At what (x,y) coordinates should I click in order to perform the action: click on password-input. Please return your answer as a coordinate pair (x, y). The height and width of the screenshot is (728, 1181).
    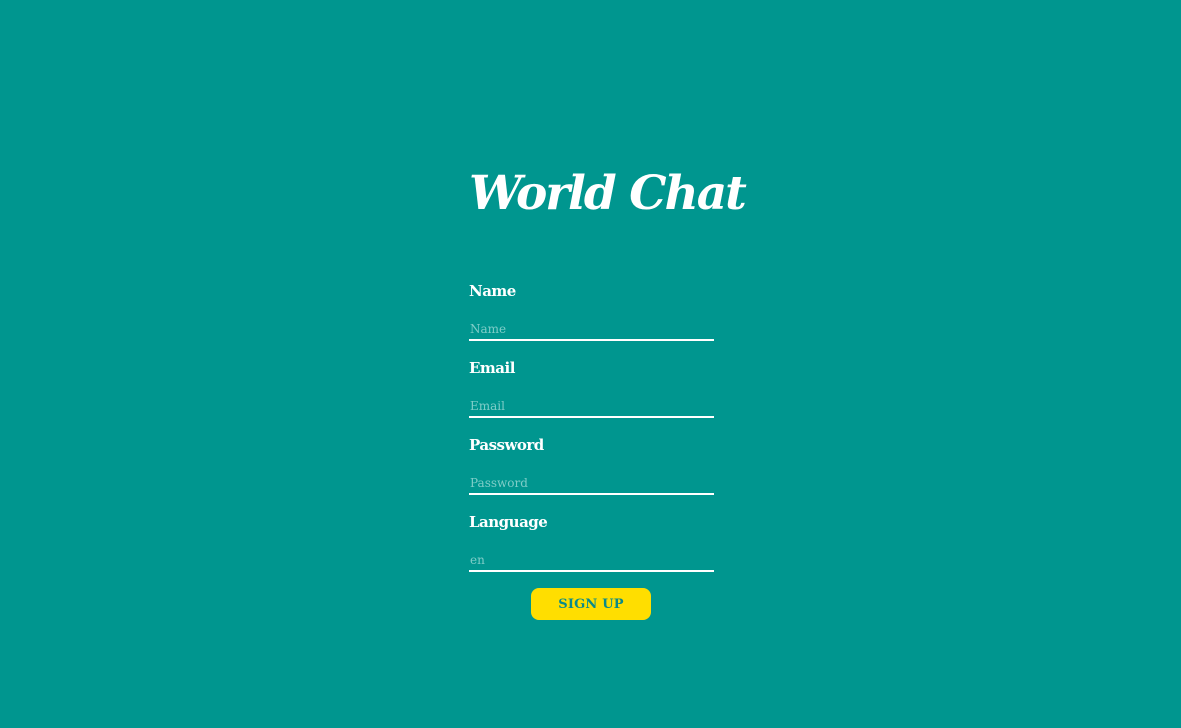
    Looking at the image, I should click on (591, 484).